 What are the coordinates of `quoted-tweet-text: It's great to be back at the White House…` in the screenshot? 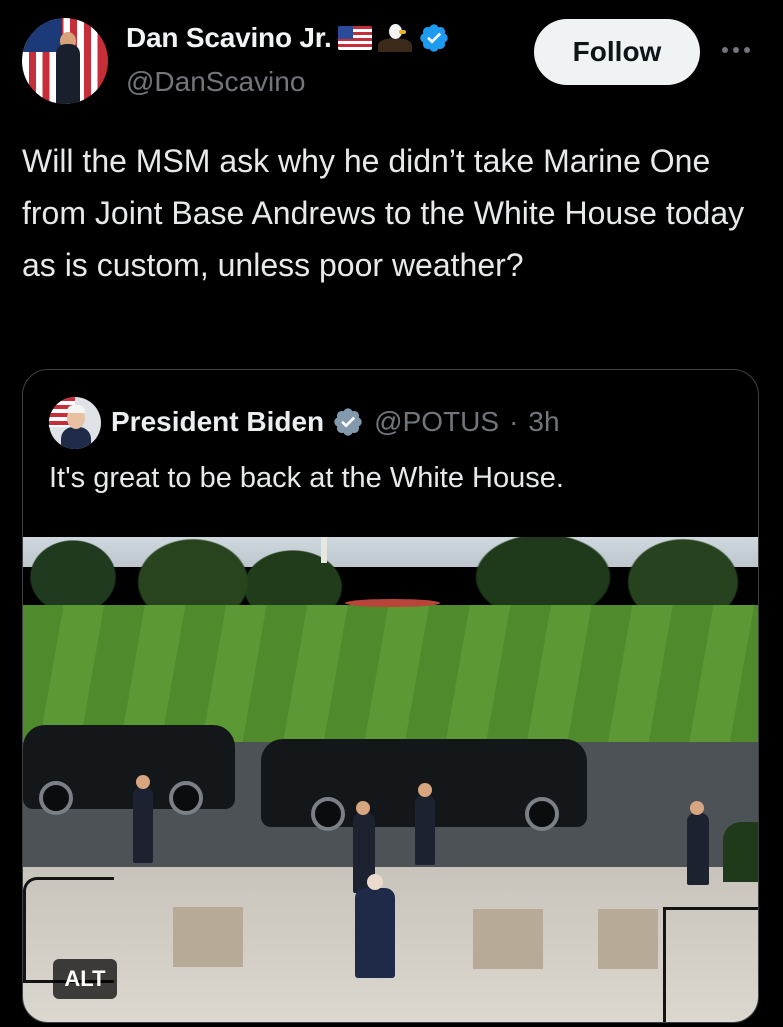 It's located at (306, 478).